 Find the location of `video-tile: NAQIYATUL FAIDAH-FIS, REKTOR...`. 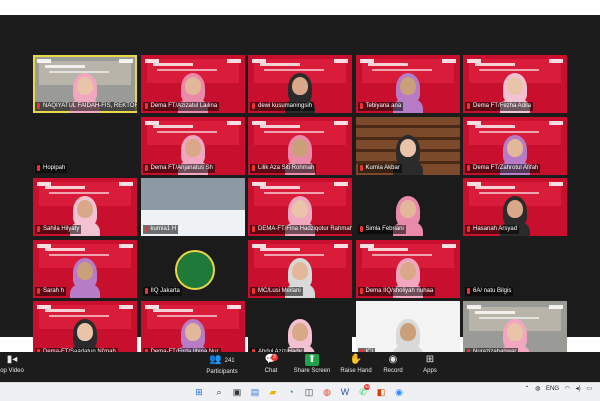

video-tile: NAQIYATUL FAIDAH-FIS, REKTOR... is located at coordinates (85, 84).